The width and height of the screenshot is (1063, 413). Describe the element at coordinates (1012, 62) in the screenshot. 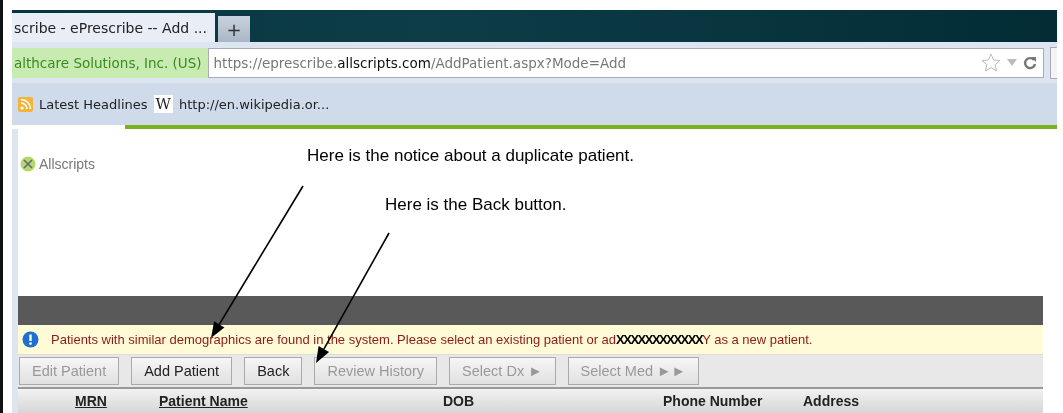

I see `dropdown-icon` at that location.